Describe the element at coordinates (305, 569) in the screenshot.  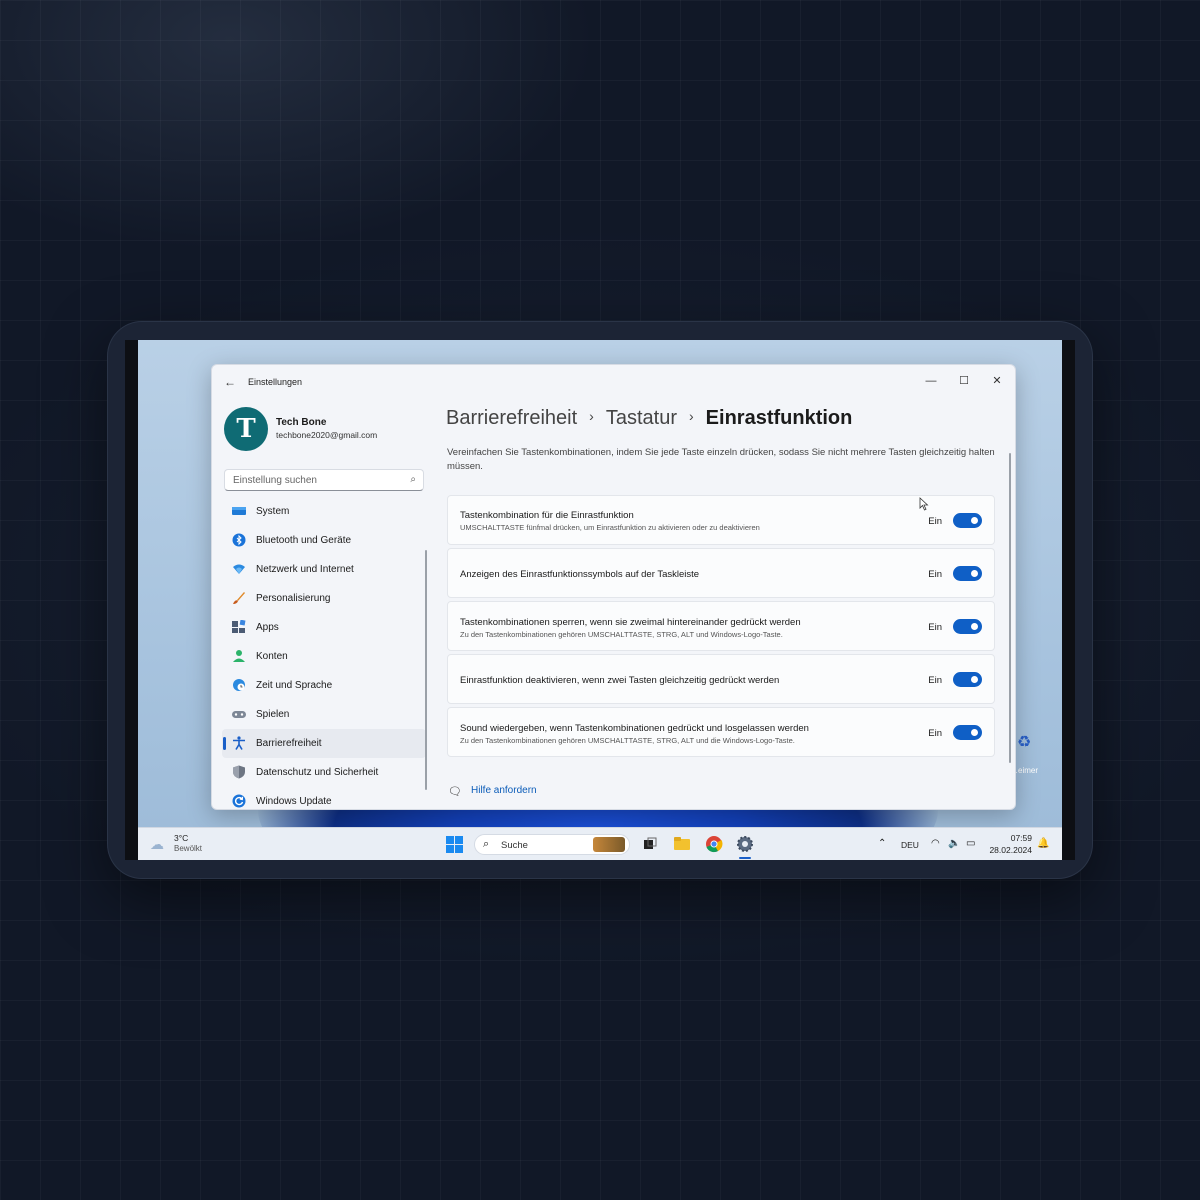
I see `sidebar-item-label: Netzwerk und Internet` at that location.